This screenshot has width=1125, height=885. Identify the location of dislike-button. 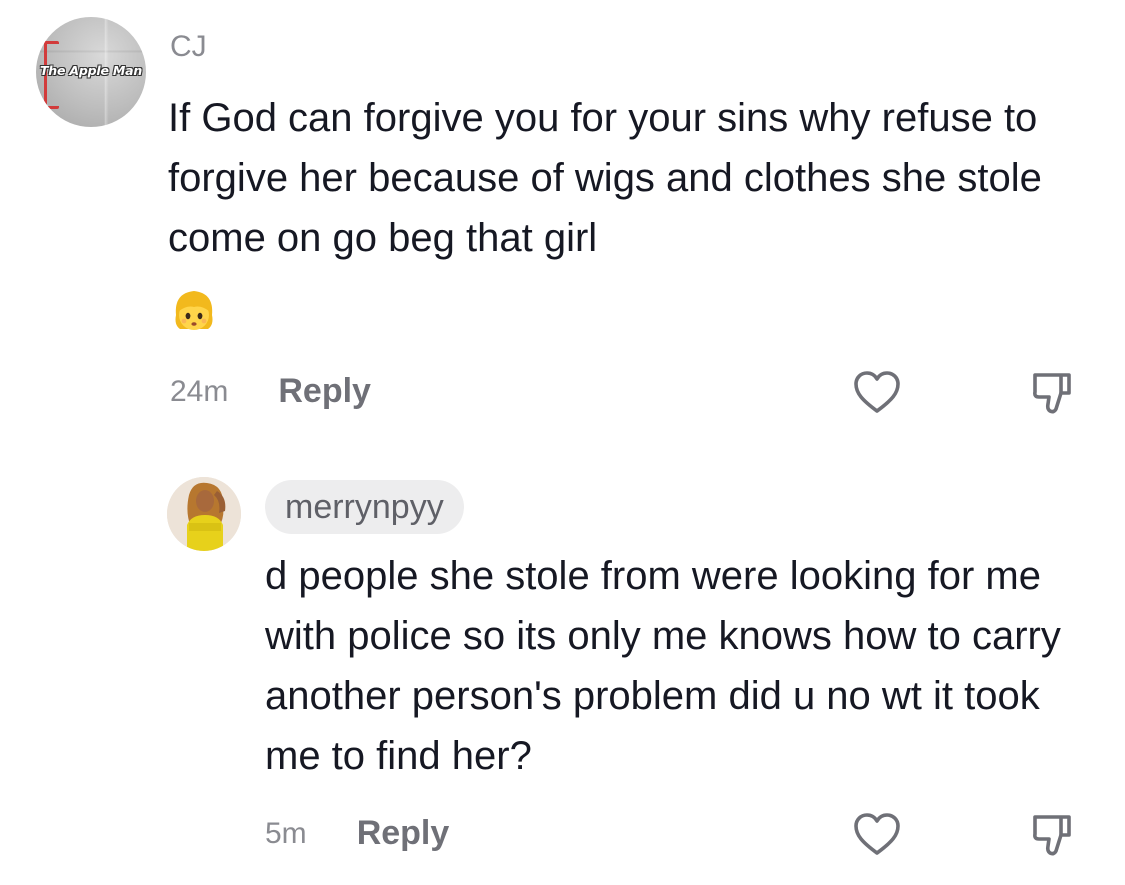
(1054, 392).